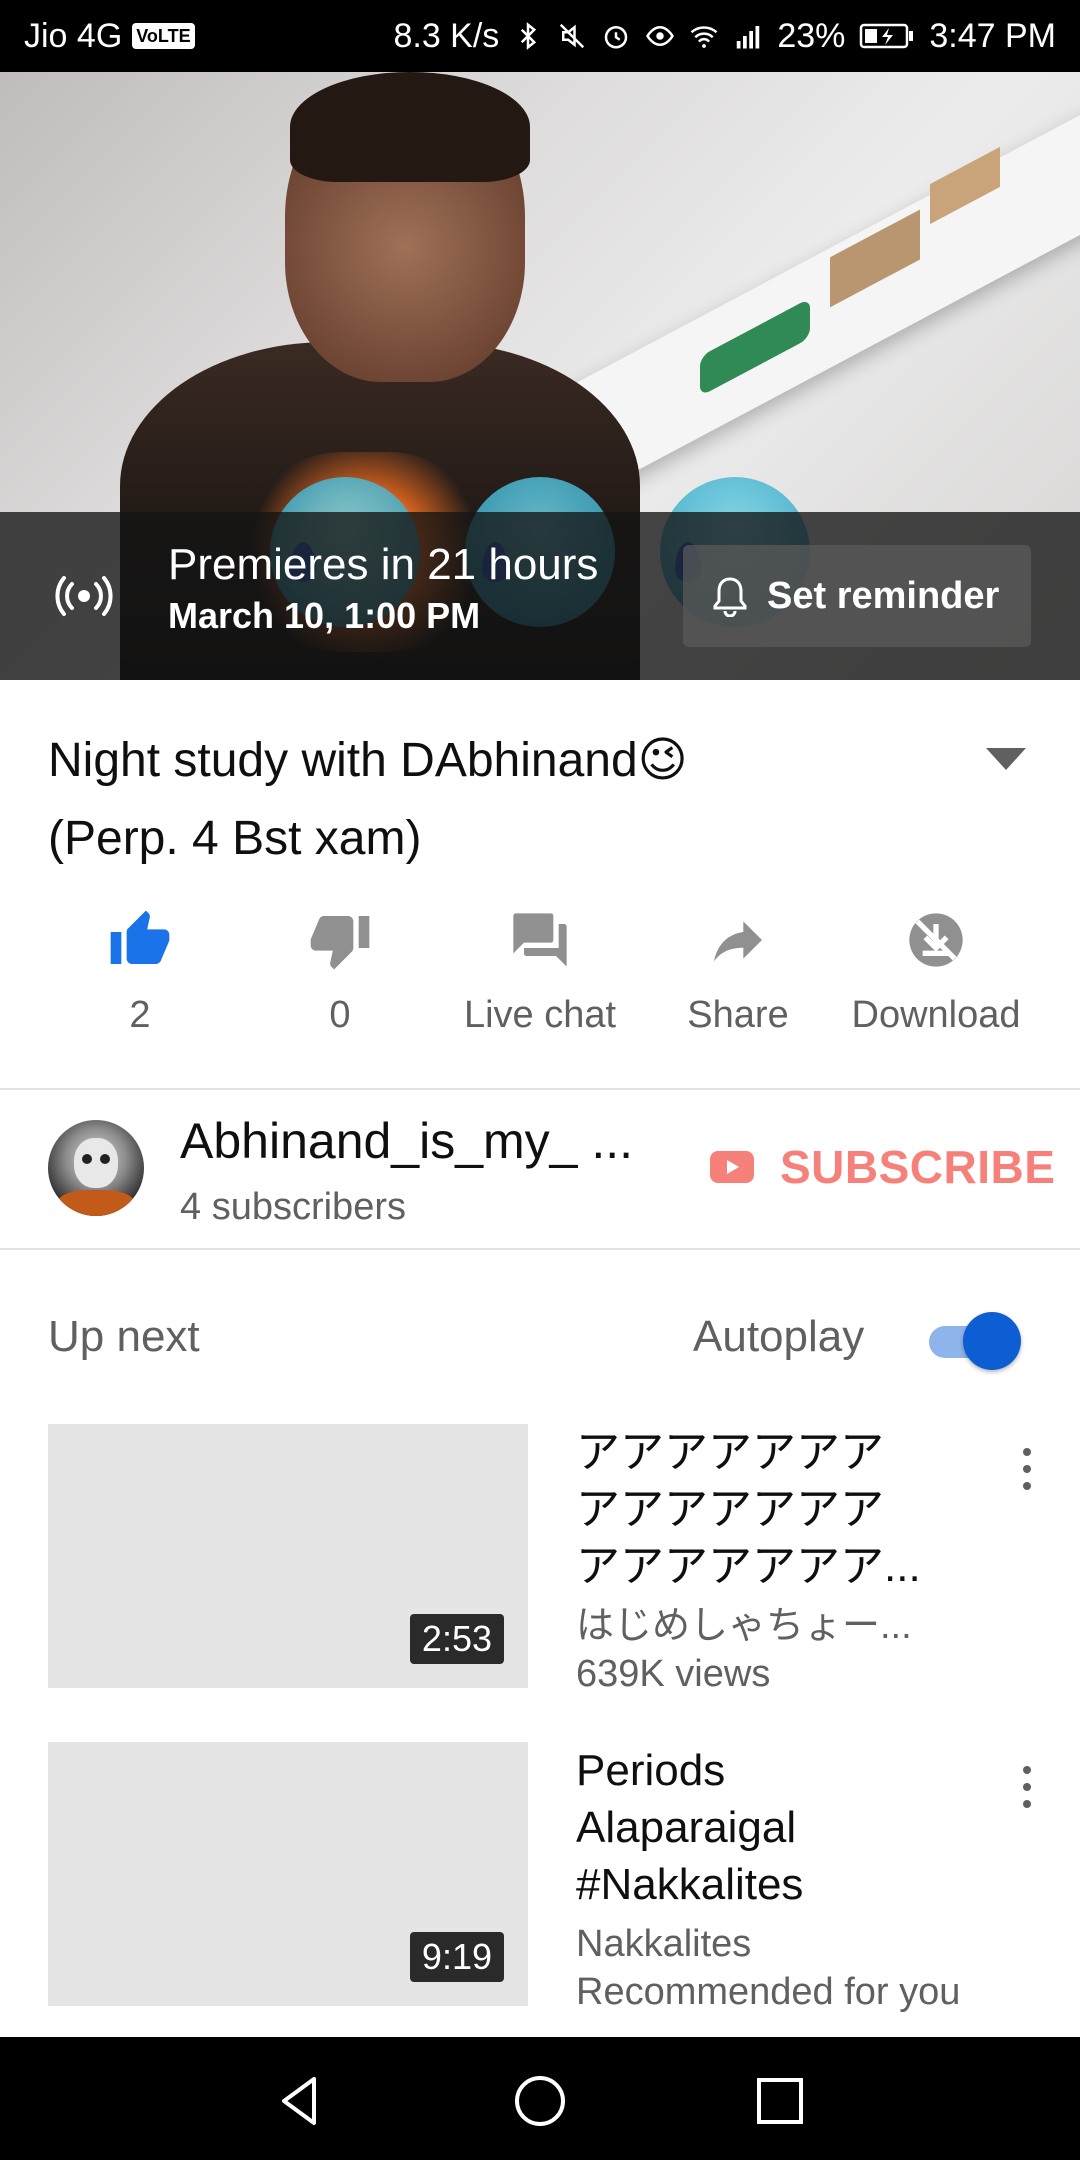  Describe the element at coordinates (690, 1884) in the screenshot. I see `title-line: #Nakkalites` at that location.